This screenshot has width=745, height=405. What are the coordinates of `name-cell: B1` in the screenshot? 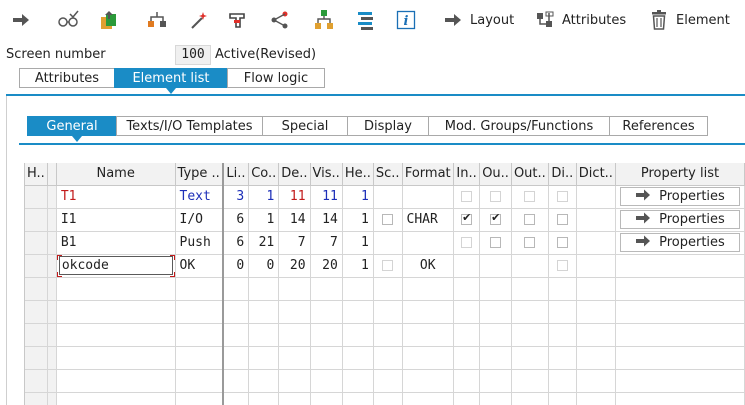 It's located at (116, 243).